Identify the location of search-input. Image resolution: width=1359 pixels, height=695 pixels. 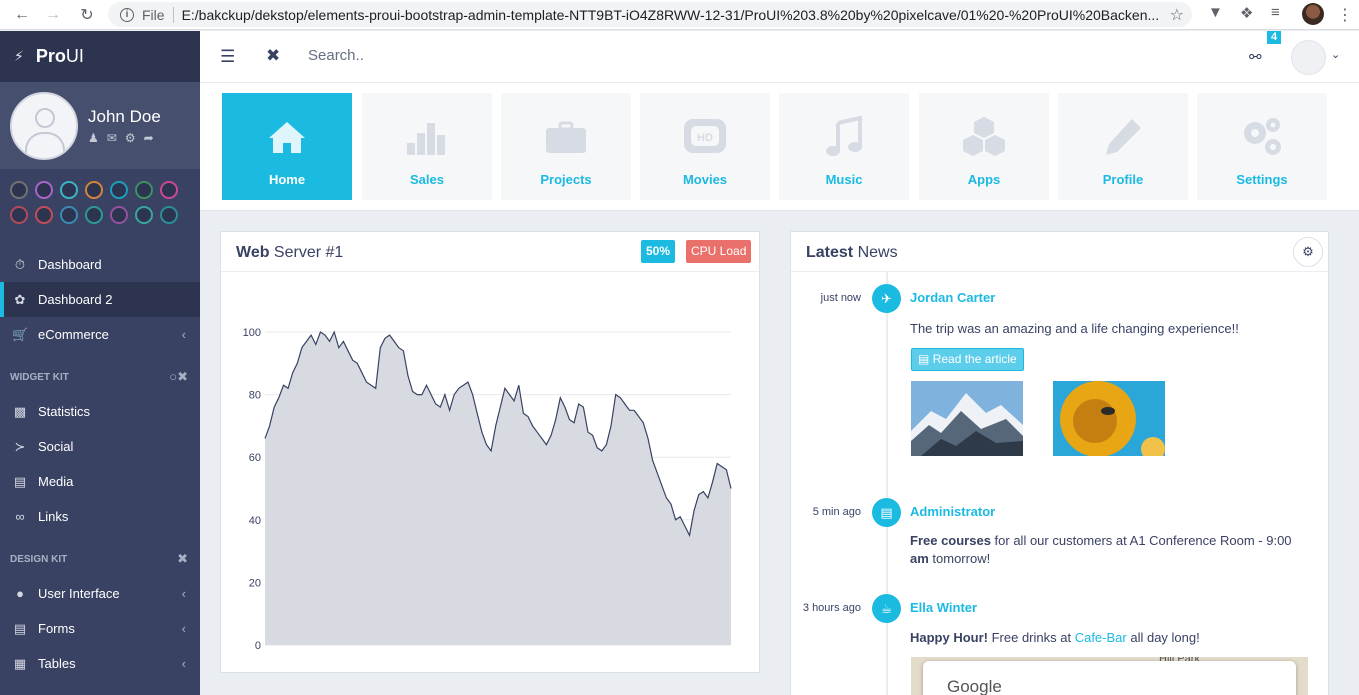
(508, 55).